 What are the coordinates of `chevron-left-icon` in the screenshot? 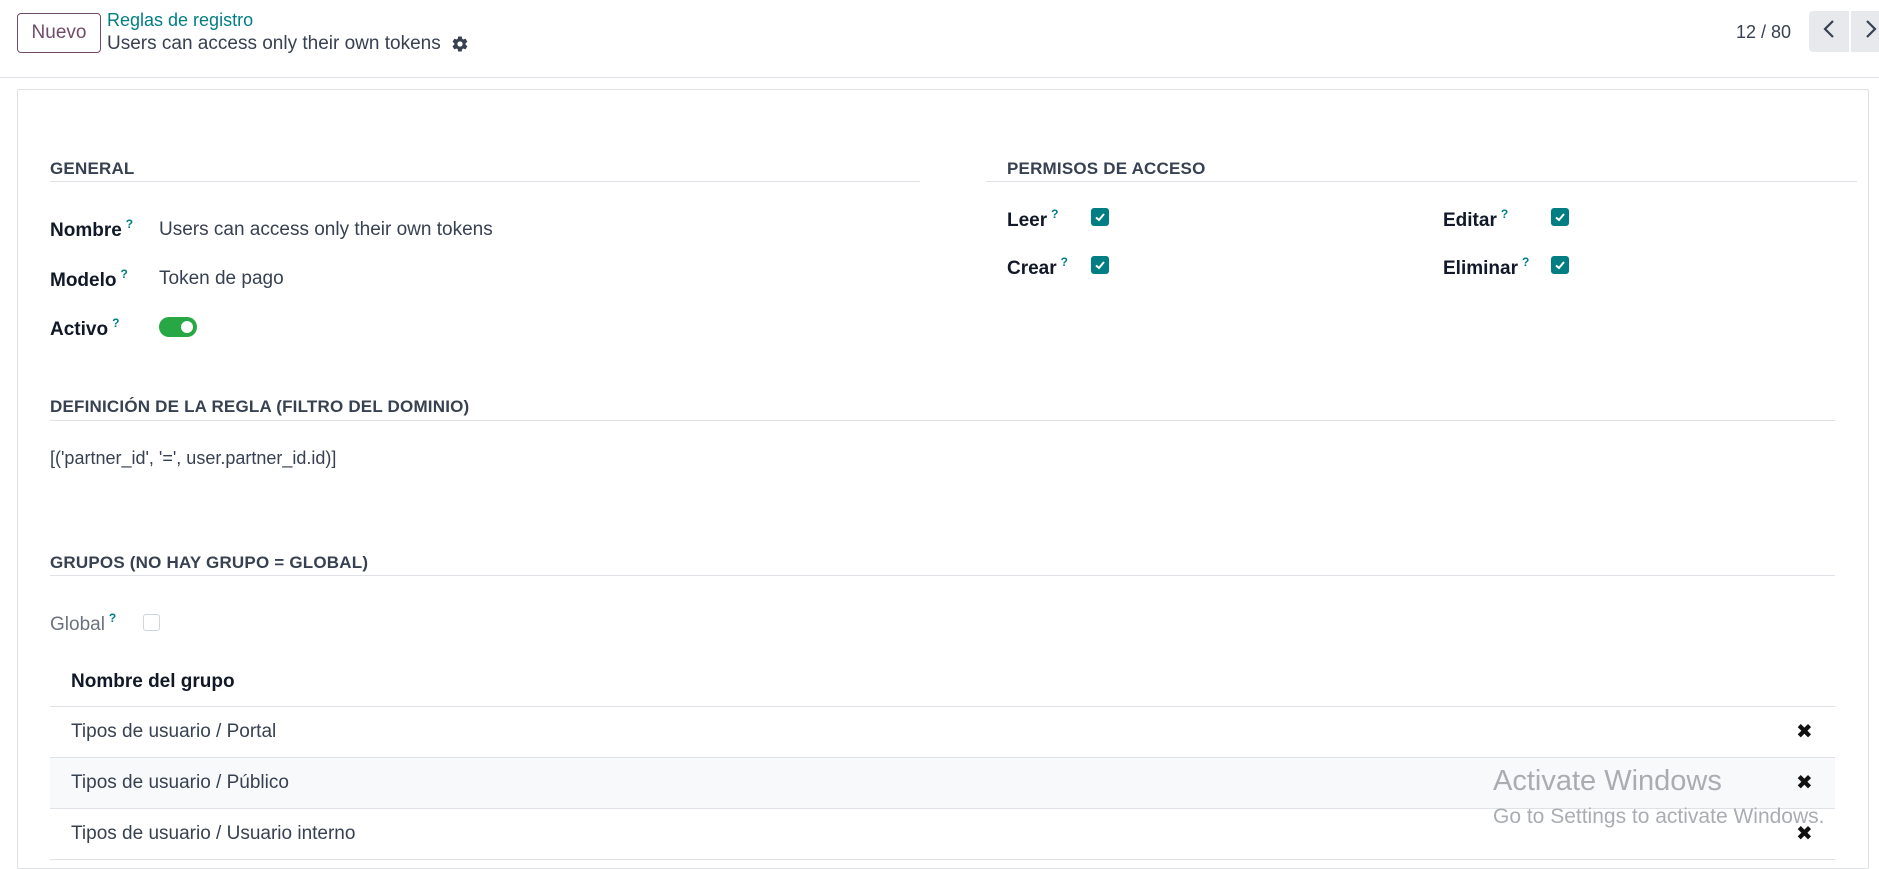 It's located at (1829, 31).